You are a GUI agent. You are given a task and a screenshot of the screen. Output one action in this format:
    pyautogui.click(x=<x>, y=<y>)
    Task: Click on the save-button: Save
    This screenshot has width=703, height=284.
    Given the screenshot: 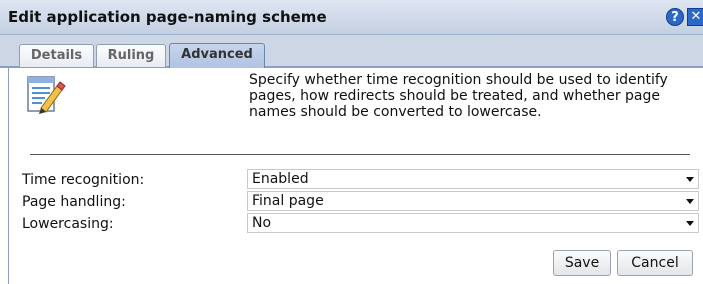 What is the action you would take?
    pyautogui.click(x=582, y=263)
    